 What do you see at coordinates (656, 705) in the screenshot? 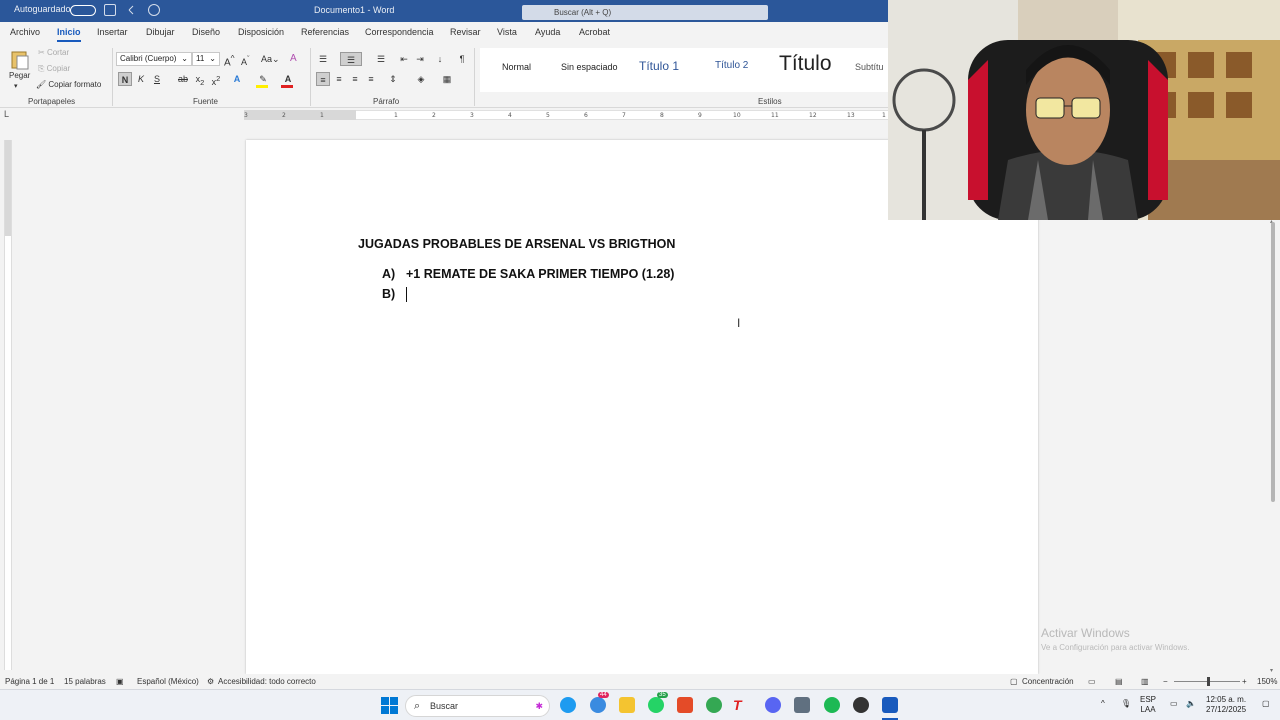
I see `whatsapp-icon` at bounding box center [656, 705].